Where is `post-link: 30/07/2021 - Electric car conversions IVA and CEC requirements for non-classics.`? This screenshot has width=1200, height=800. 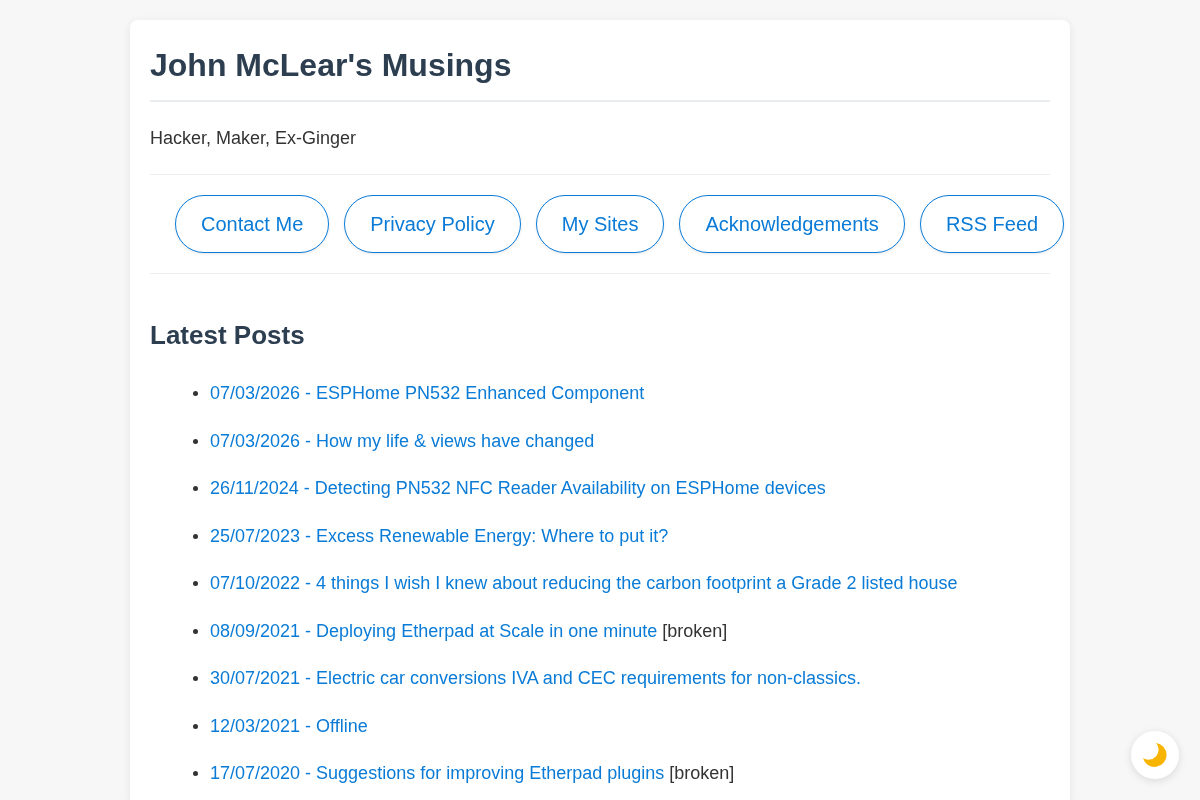
post-link: 30/07/2021 - Electric car conversions IVA and CEC requirements for non-classics. is located at coordinates (535, 678).